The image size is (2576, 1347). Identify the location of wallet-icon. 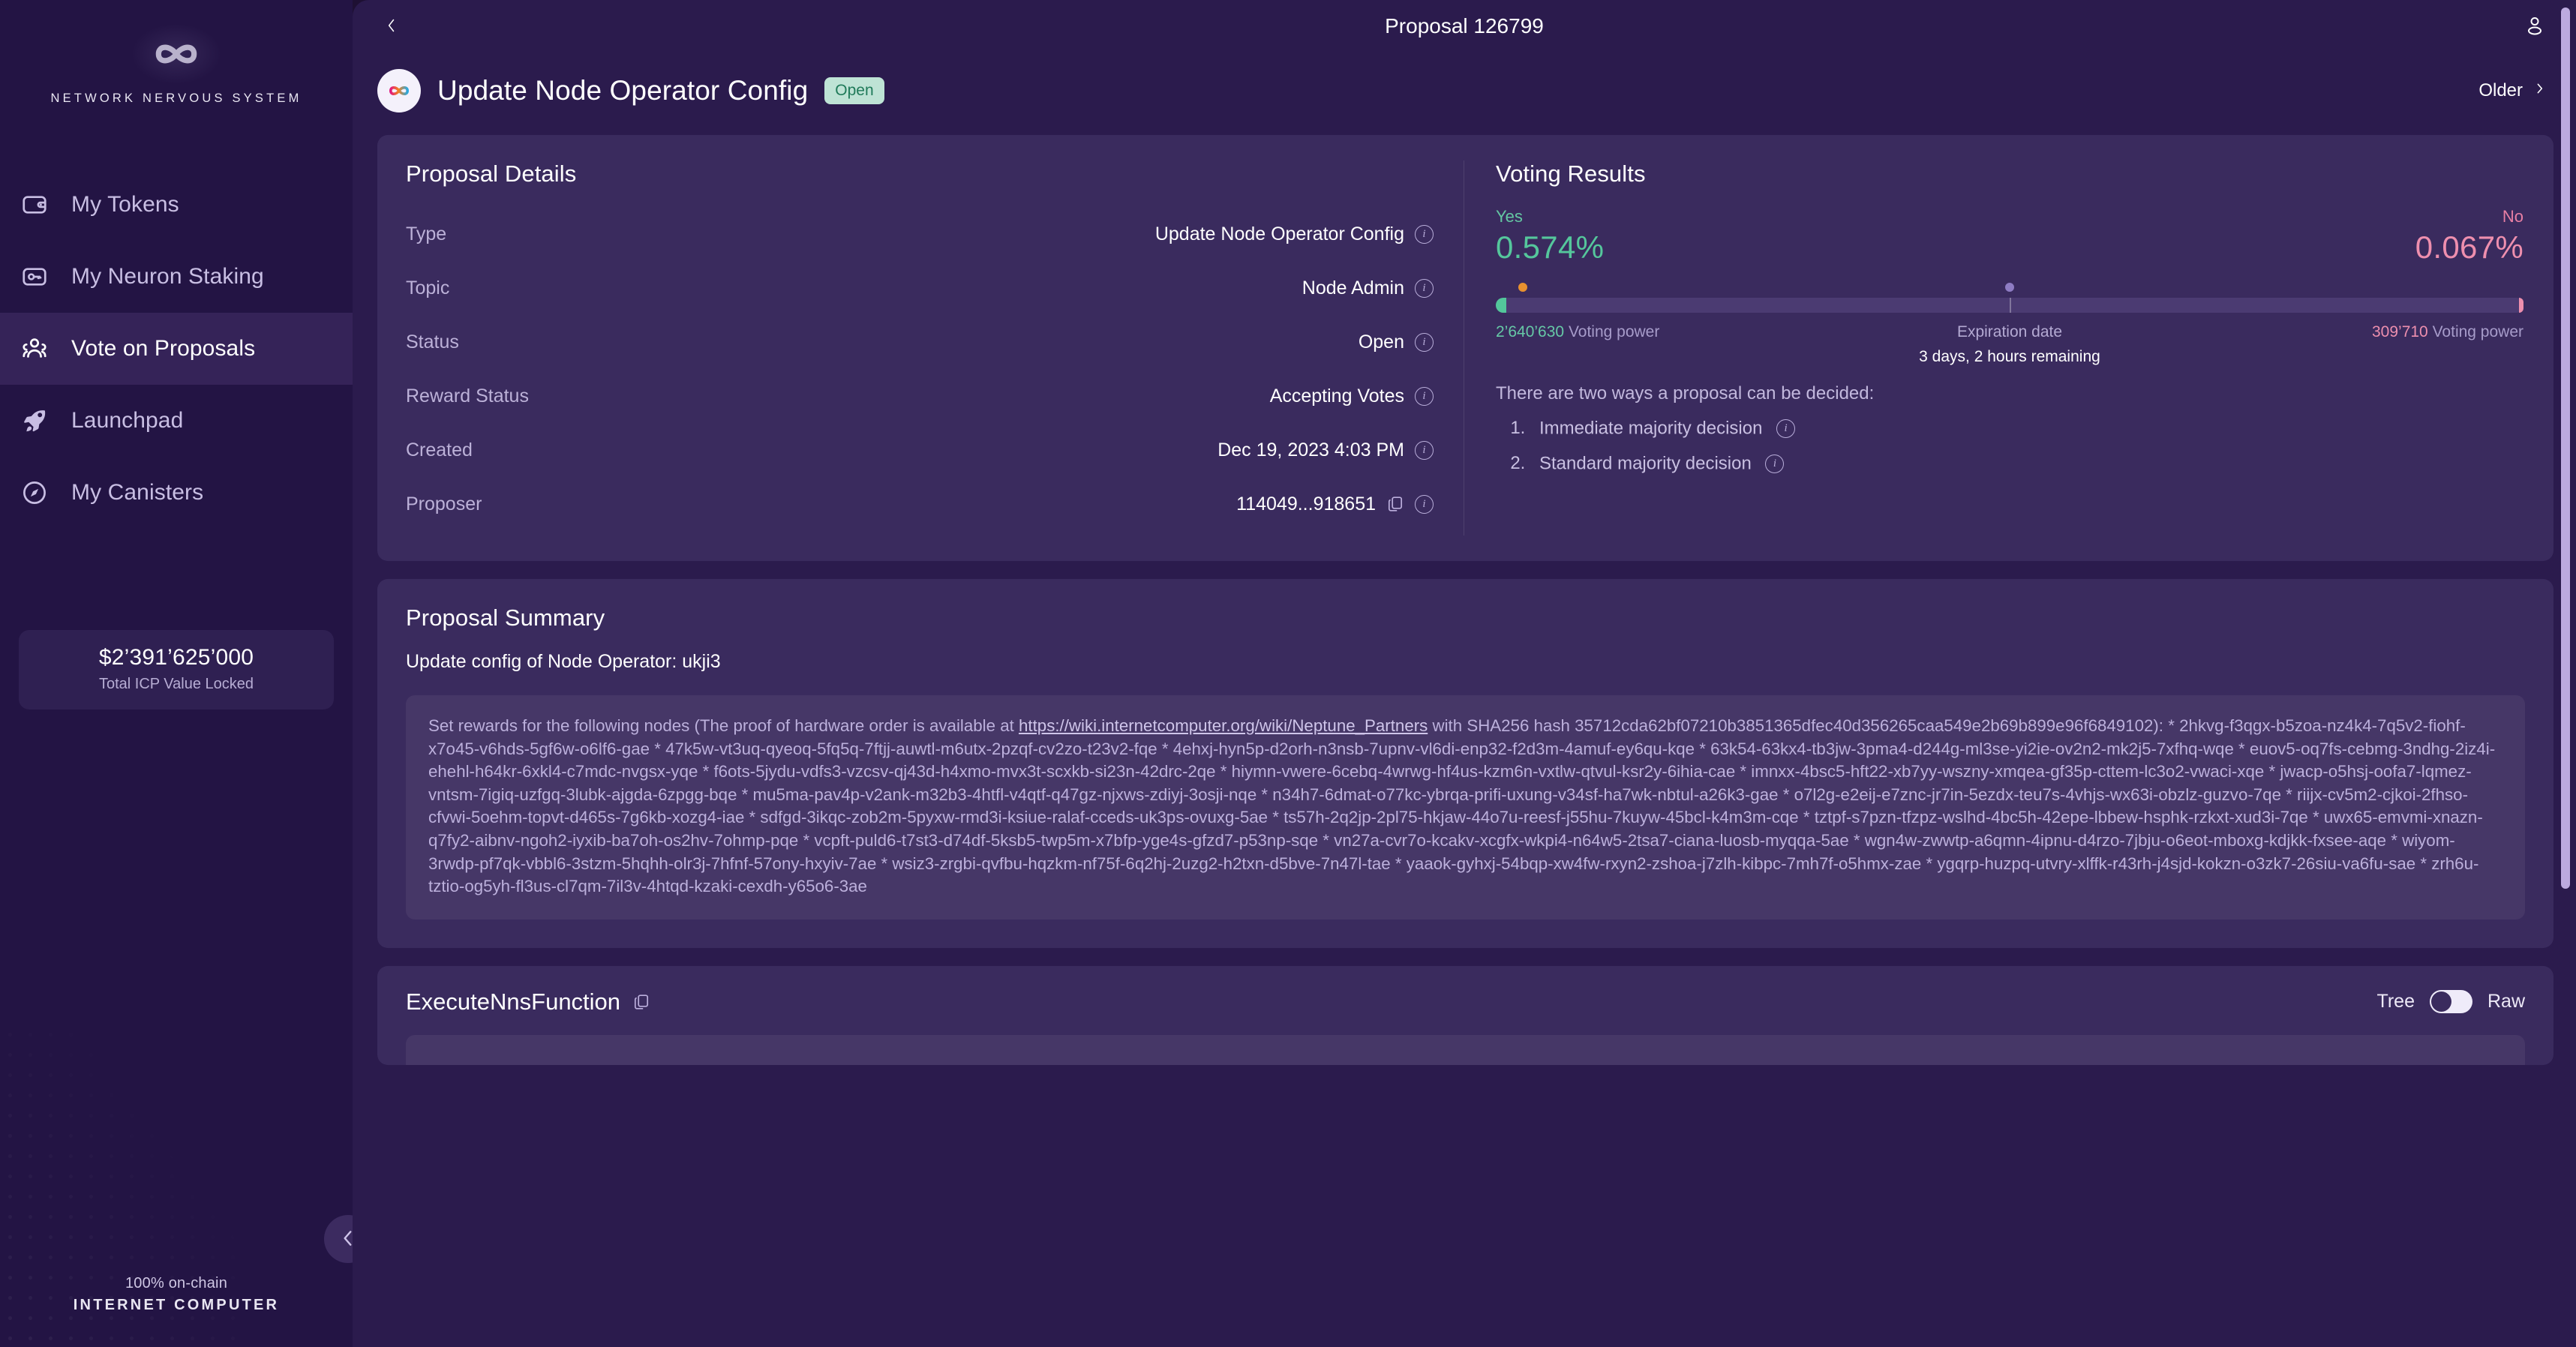
(34, 204).